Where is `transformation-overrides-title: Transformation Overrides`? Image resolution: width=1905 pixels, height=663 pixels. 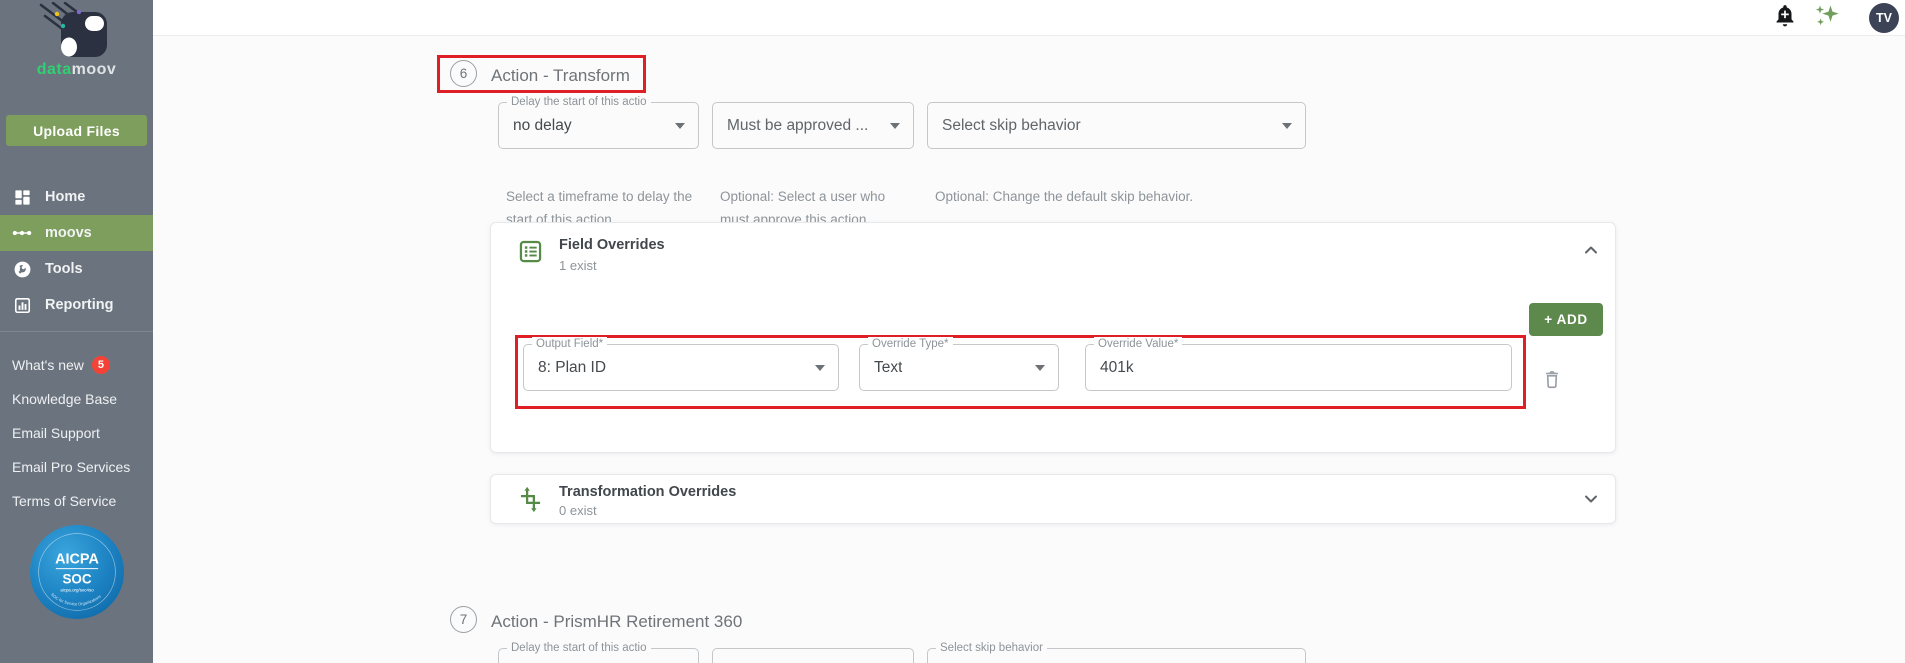 transformation-overrides-title: Transformation Overrides is located at coordinates (648, 492).